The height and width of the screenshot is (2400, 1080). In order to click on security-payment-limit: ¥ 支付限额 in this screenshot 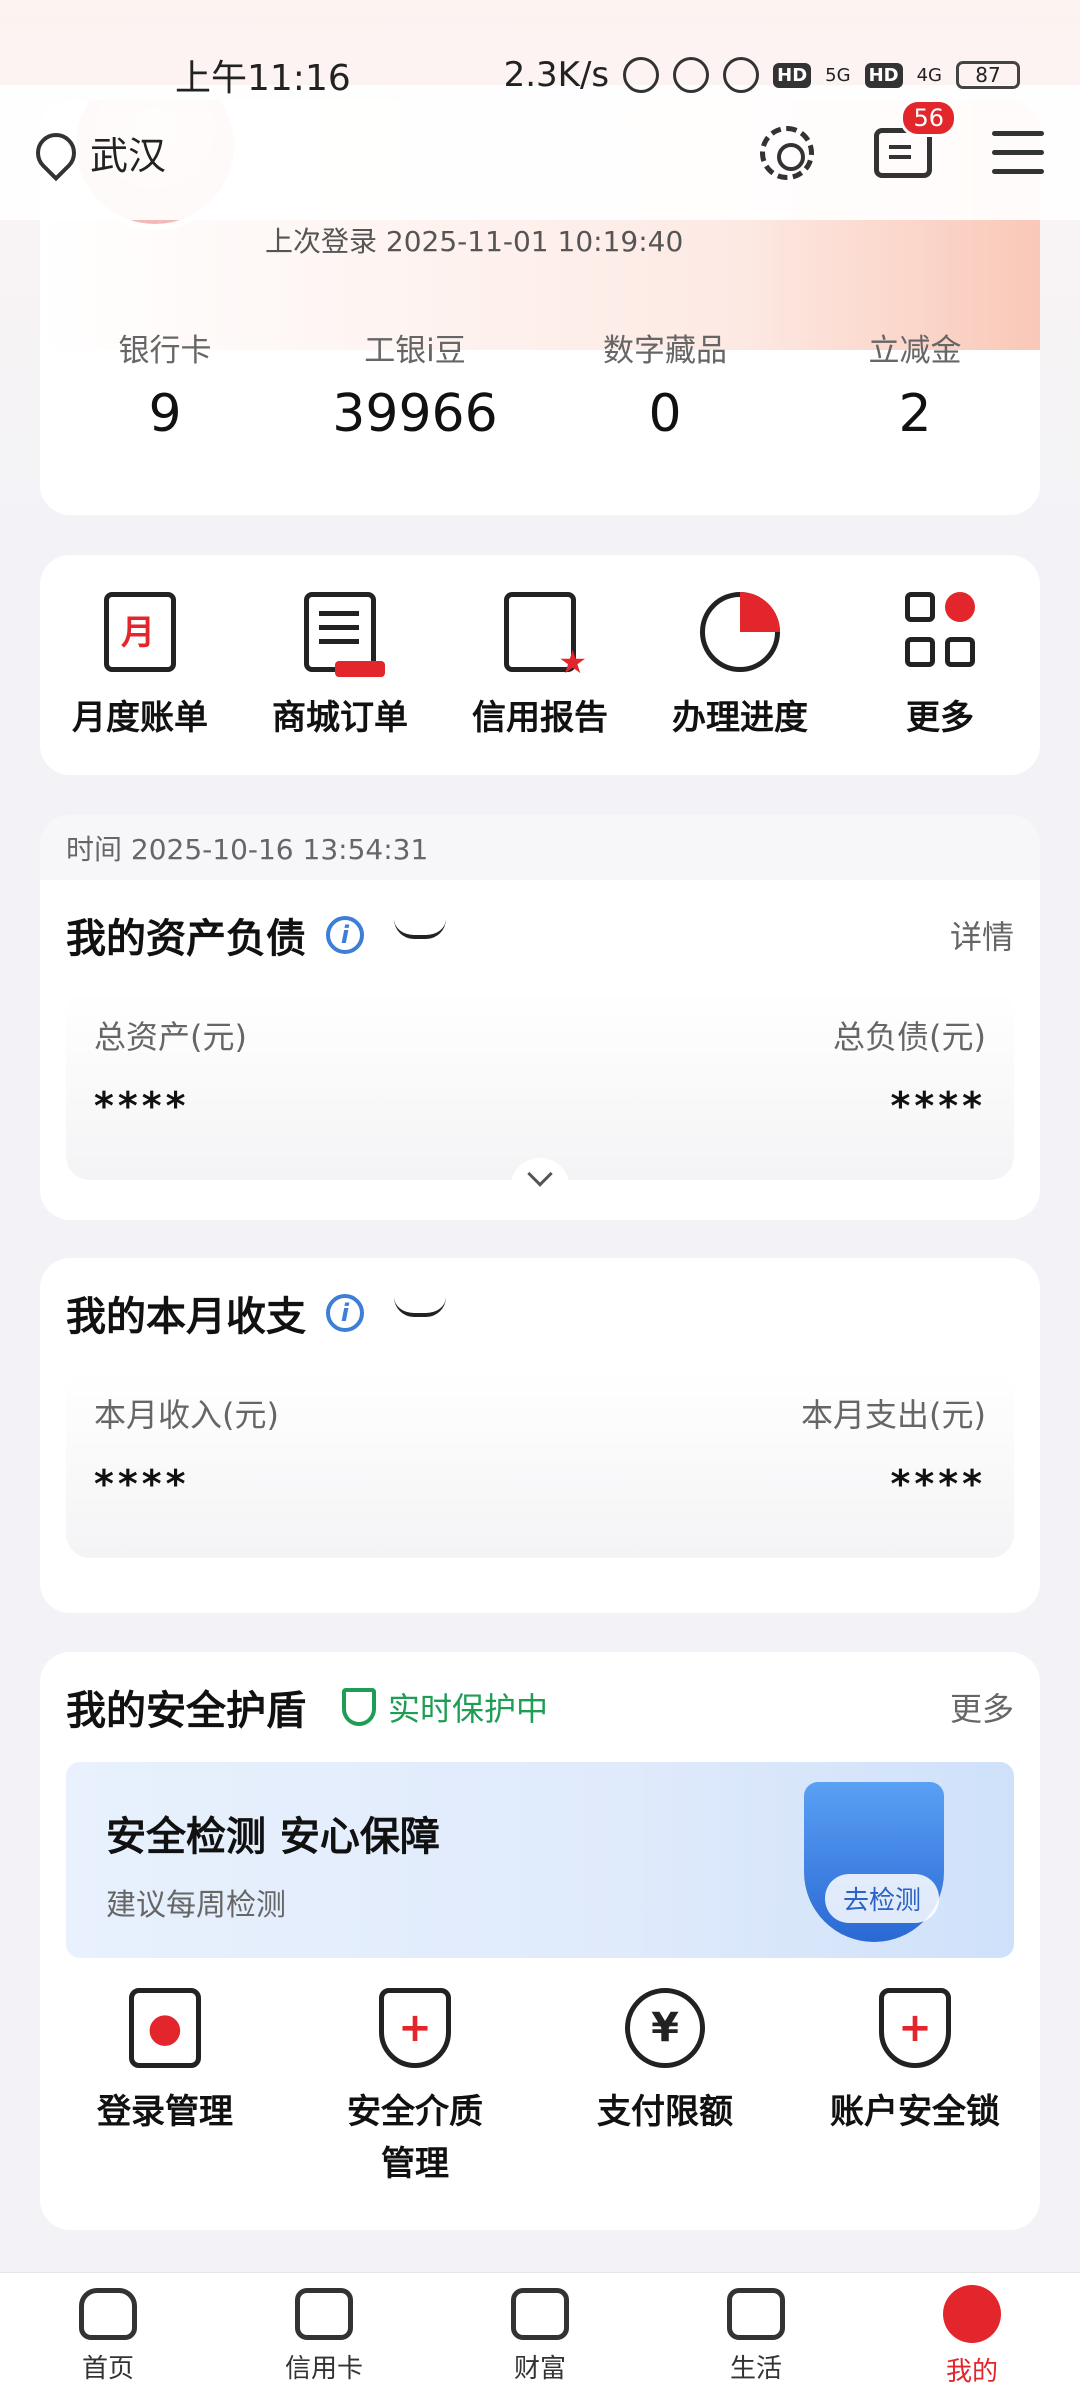, I will do `click(665, 2089)`.